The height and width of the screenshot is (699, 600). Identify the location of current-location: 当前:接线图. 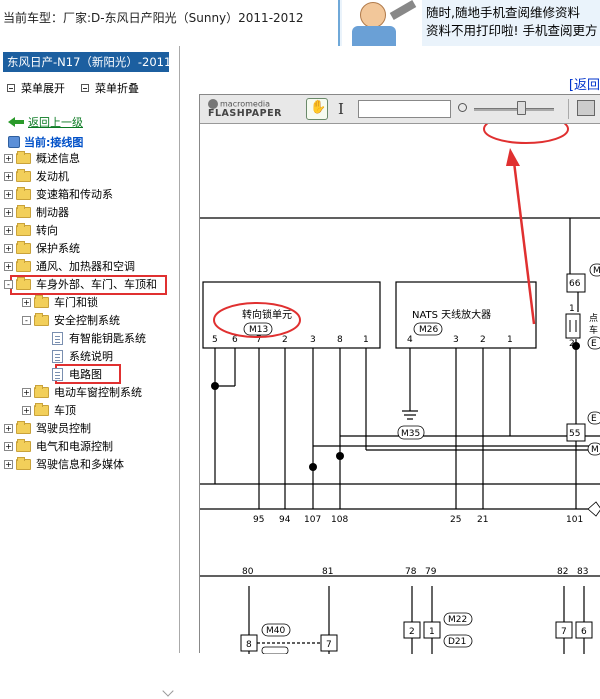
(45, 142).